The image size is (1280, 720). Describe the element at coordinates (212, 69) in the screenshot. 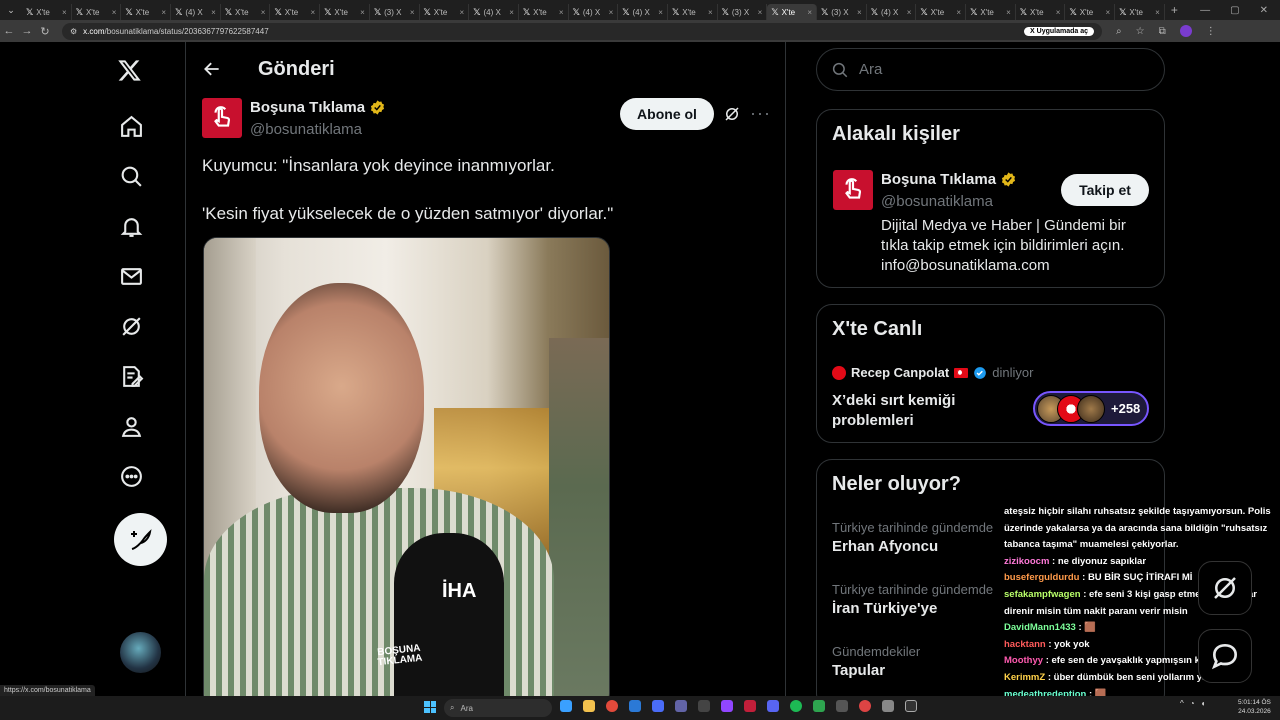

I see `back-arrow-icon` at that location.